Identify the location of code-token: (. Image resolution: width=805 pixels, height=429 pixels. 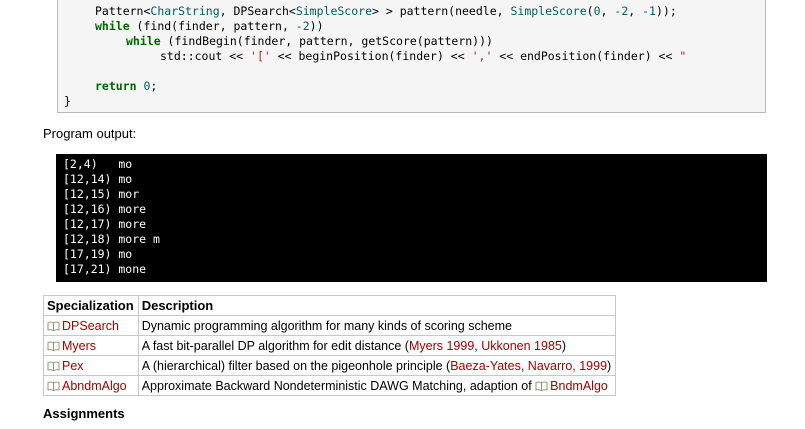
(590, 11).